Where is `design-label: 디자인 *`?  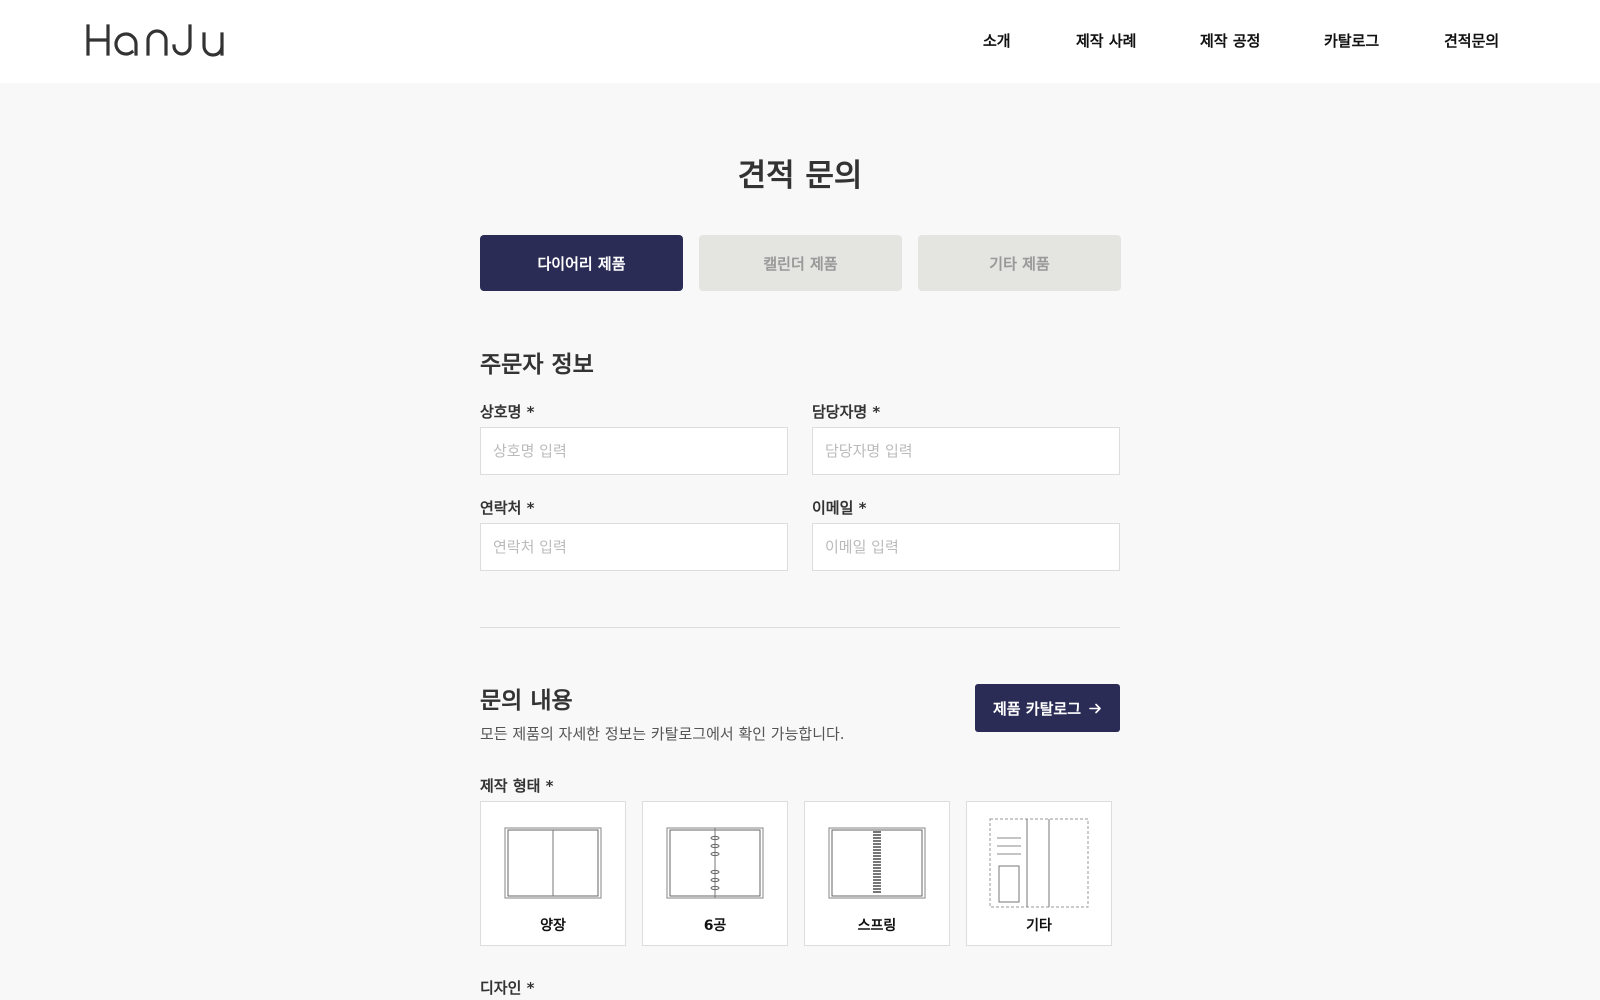 design-label: 디자인 * is located at coordinates (507, 988).